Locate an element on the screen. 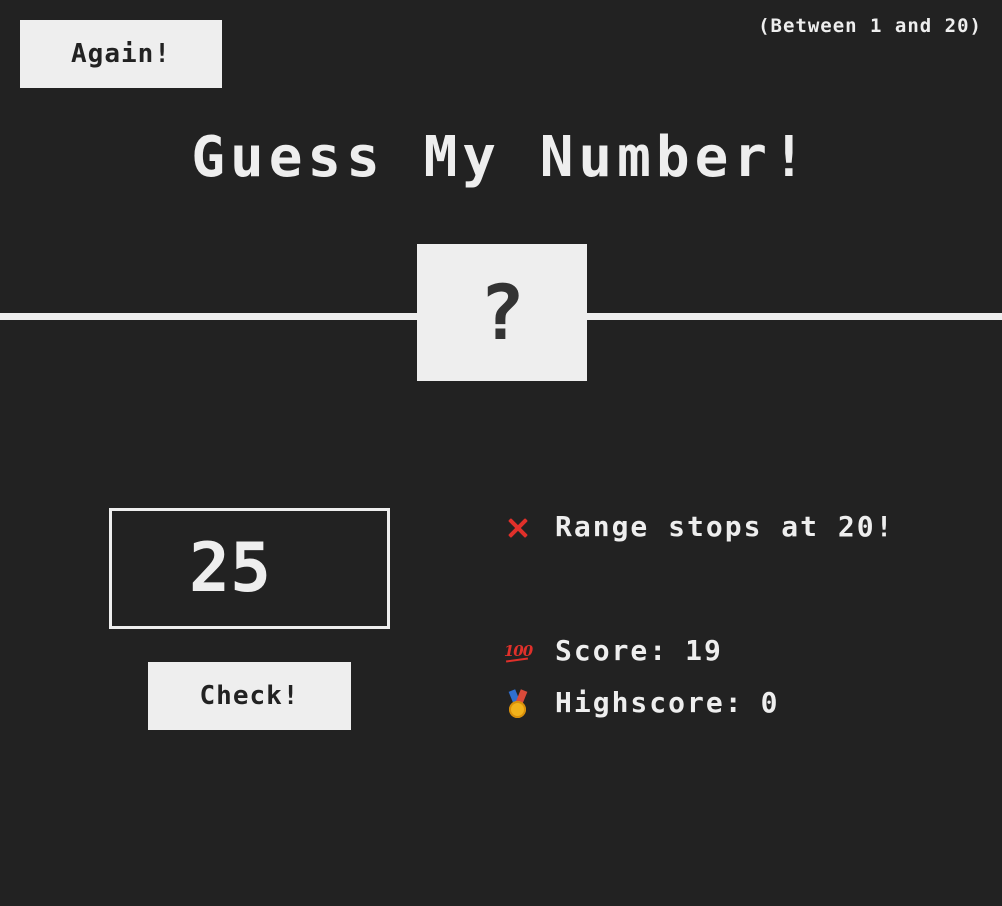 This screenshot has width=1002, height=906. highscore-value: 0 is located at coordinates (770, 702).